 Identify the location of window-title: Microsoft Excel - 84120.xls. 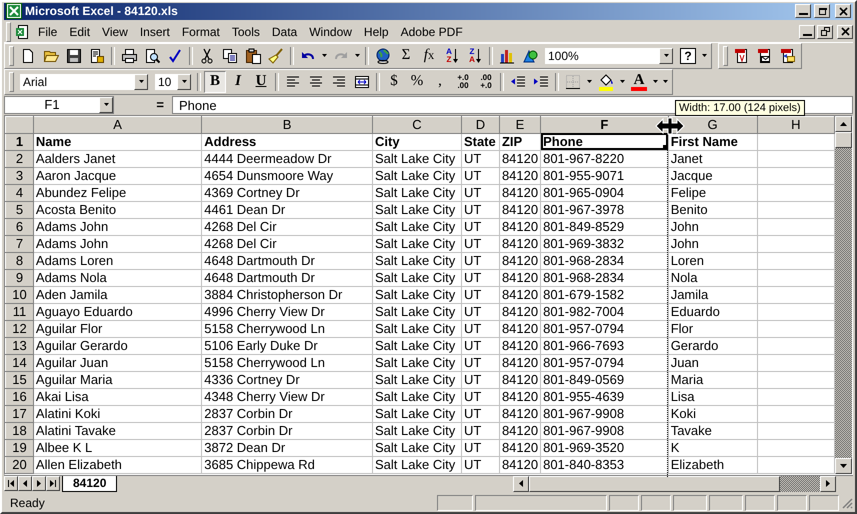
(102, 11).